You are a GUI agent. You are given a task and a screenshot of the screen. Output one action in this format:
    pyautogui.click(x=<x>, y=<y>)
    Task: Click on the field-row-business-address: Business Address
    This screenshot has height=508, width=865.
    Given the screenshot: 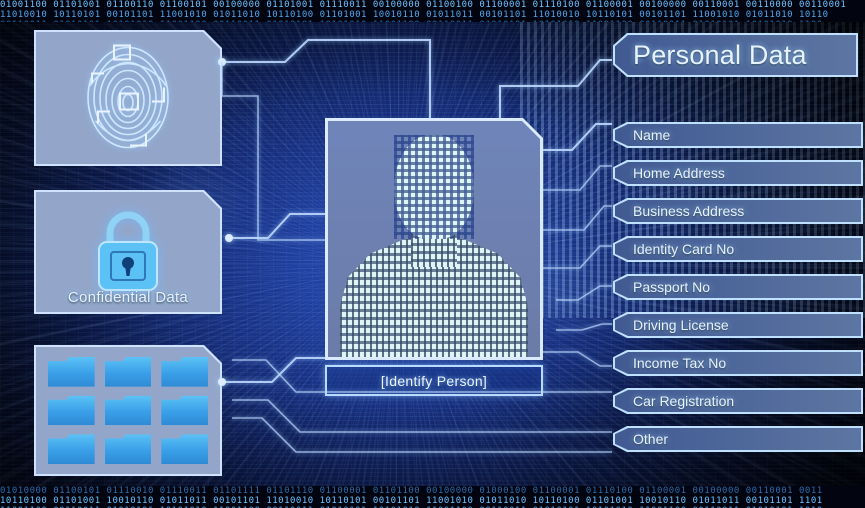 What is the action you would take?
    pyautogui.click(x=738, y=211)
    